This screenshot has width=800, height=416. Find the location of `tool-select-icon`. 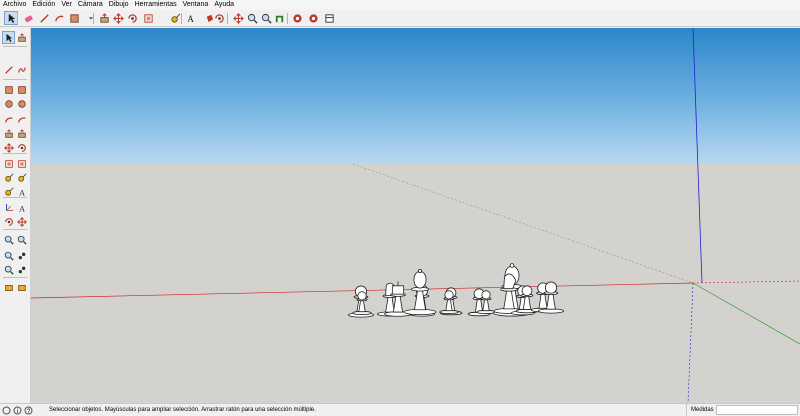

tool-select-icon is located at coordinates (8, 37).